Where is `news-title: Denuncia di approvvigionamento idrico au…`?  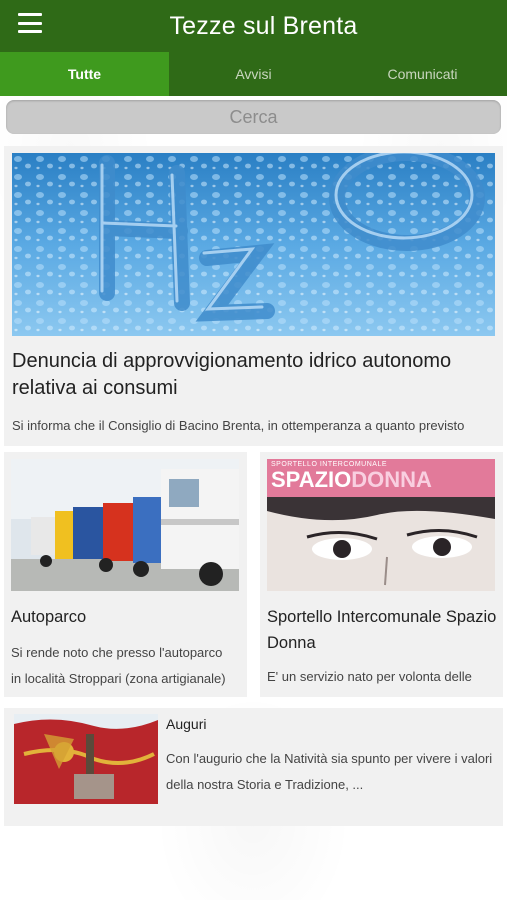
news-title: Denuncia di approvvigionamento idrico au… is located at coordinates (232, 374).